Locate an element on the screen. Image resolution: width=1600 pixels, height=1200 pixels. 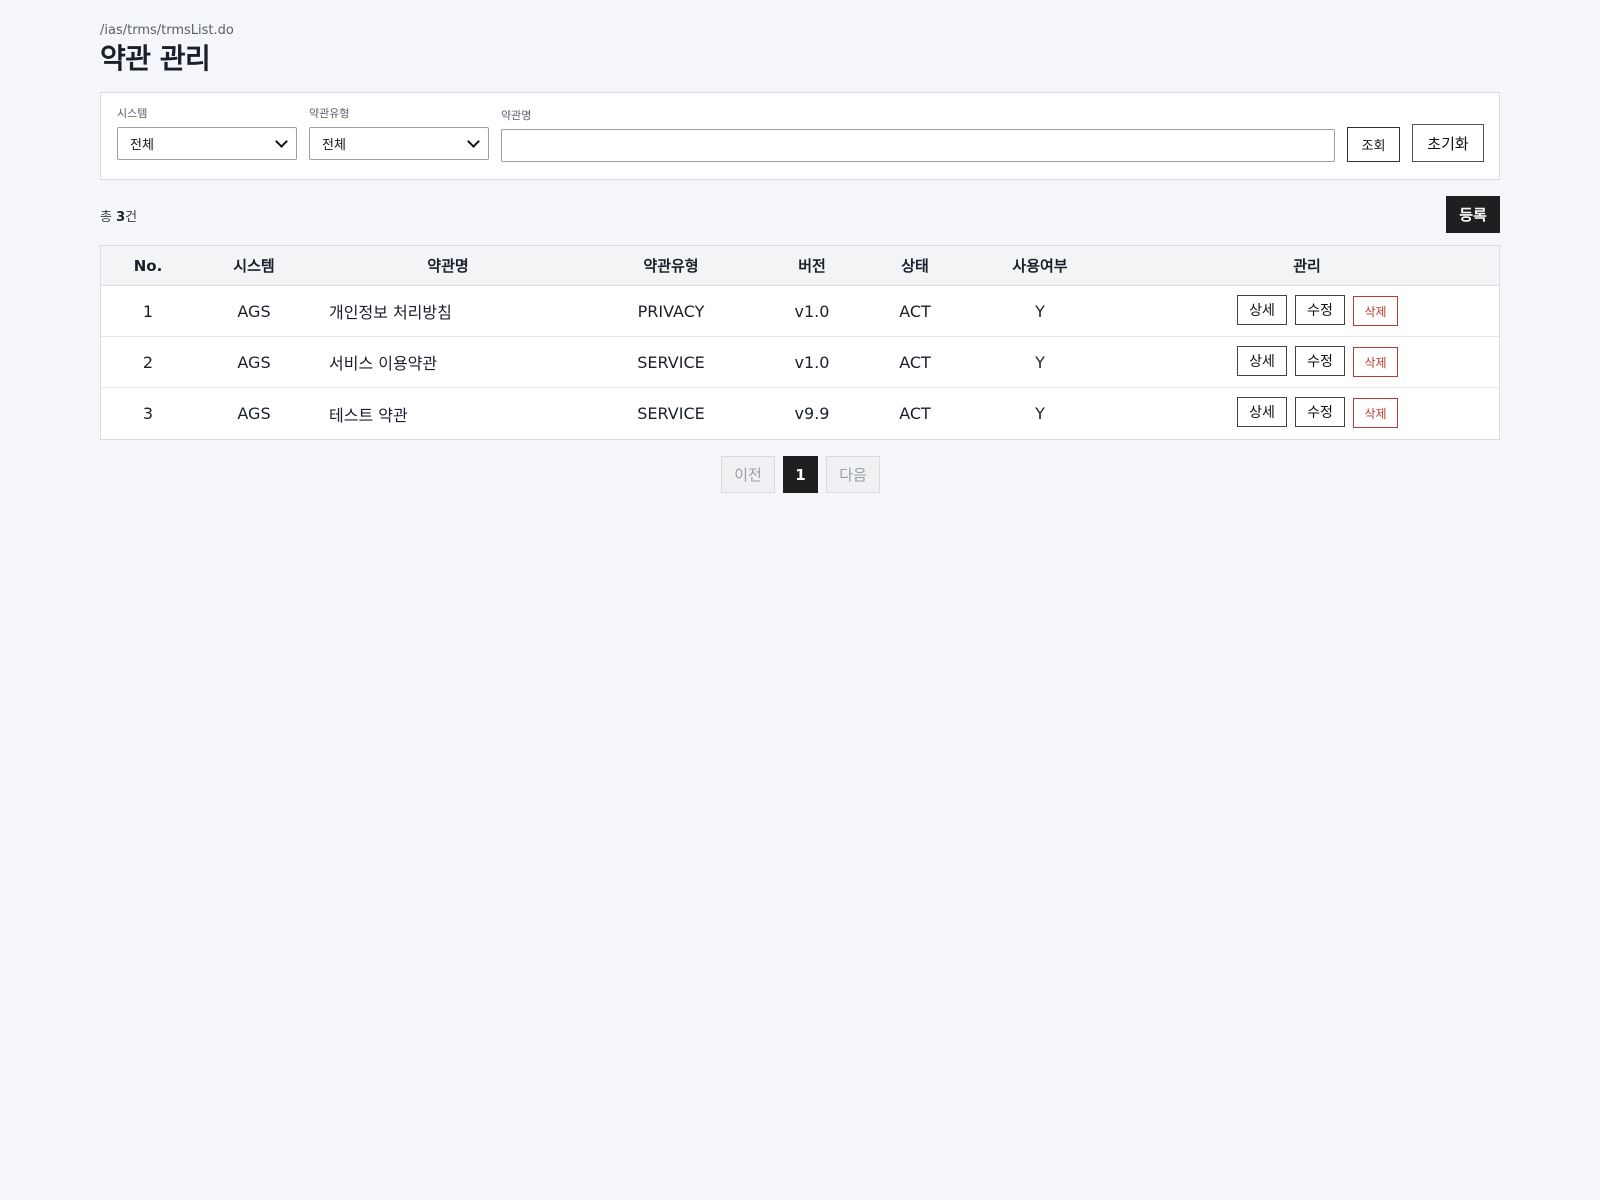
reset-button: 초기화 is located at coordinates (1448, 143).